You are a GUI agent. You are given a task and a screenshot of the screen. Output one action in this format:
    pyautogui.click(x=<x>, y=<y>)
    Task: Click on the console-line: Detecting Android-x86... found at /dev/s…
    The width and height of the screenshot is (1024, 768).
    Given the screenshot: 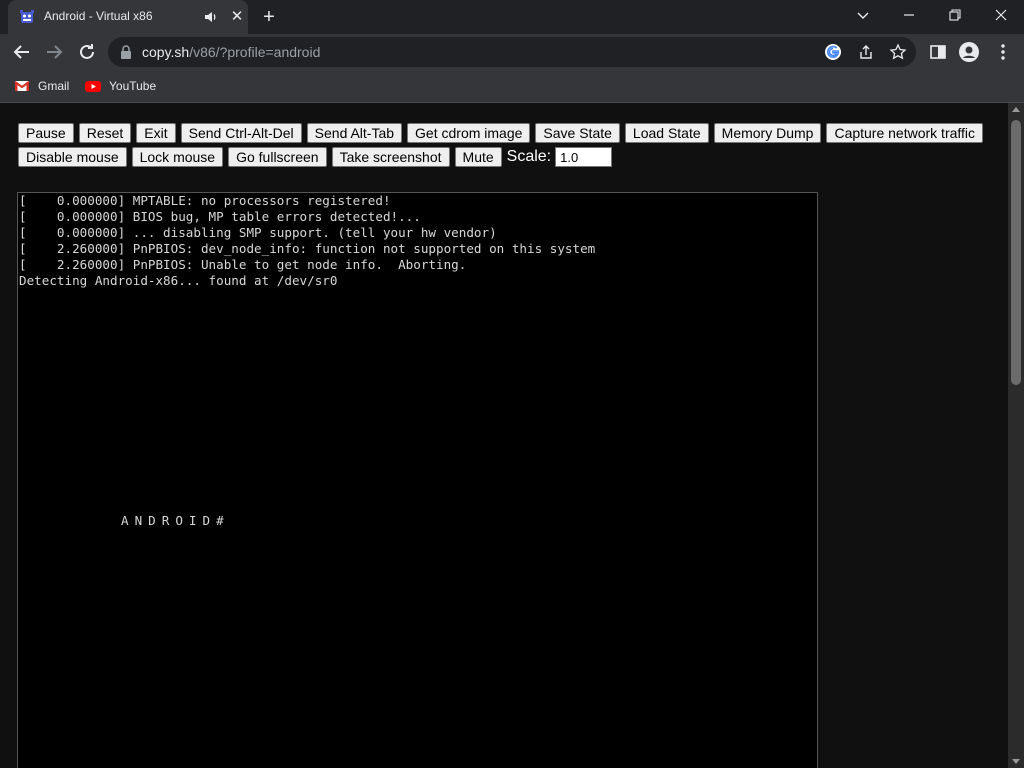 What is the action you would take?
    pyautogui.click(x=178, y=280)
    